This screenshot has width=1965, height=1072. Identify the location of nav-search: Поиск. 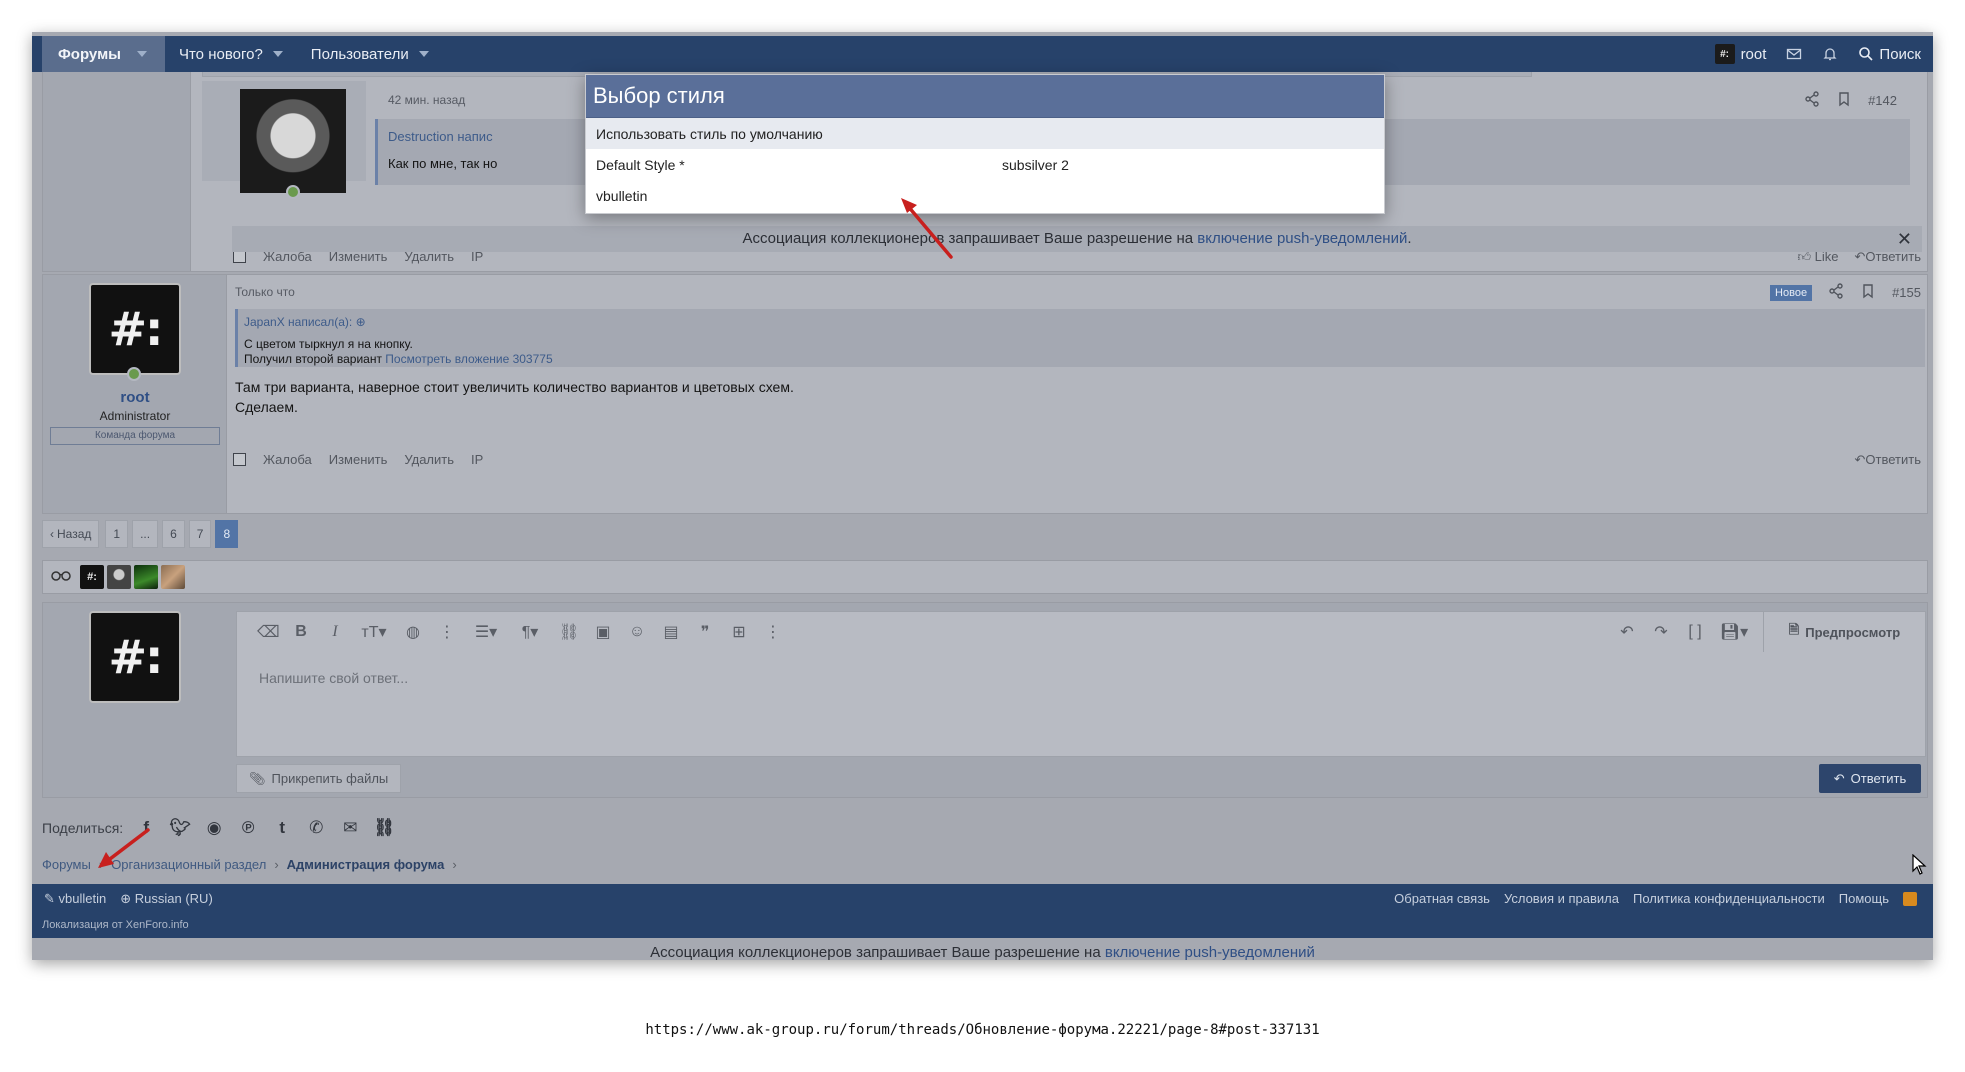
(1890, 54).